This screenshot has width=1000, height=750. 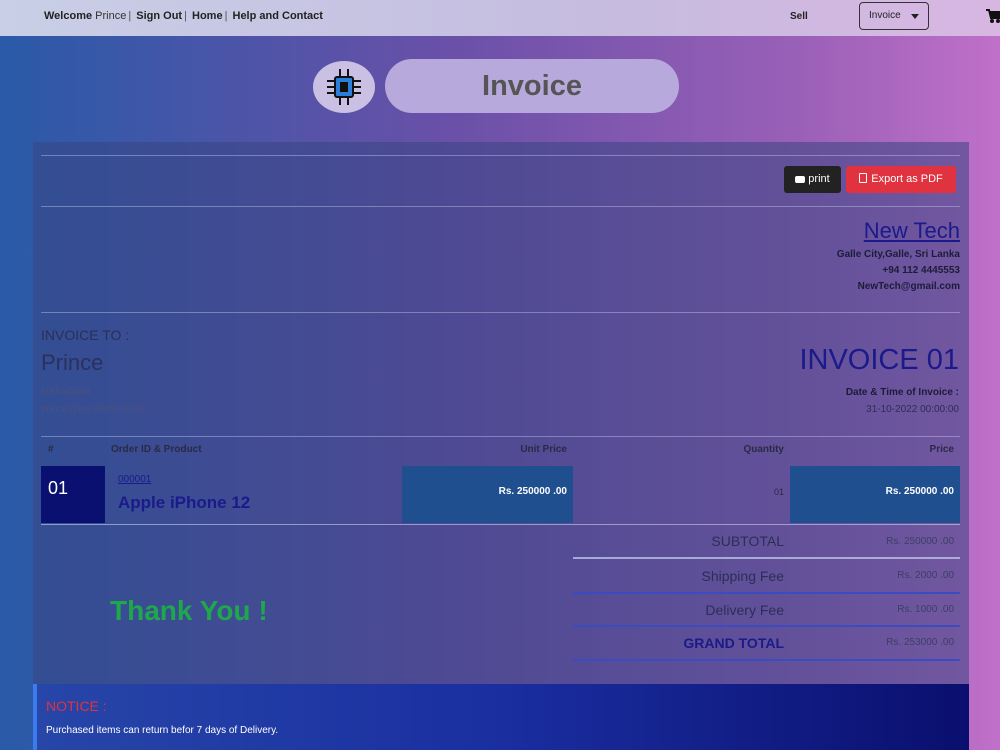 What do you see at coordinates (763, 449) in the screenshot?
I see `table-header-quantity: Quantity` at bounding box center [763, 449].